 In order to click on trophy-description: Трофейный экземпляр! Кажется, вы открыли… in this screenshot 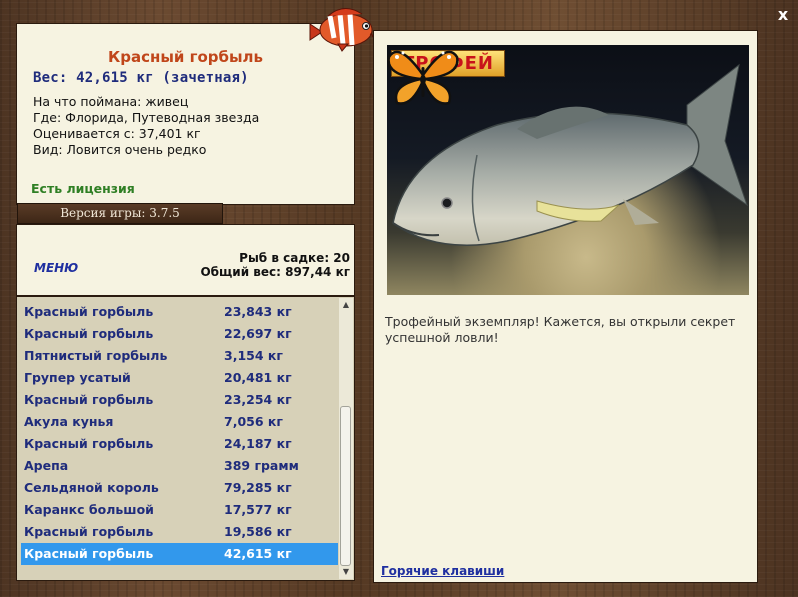, I will do `click(560, 329)`.